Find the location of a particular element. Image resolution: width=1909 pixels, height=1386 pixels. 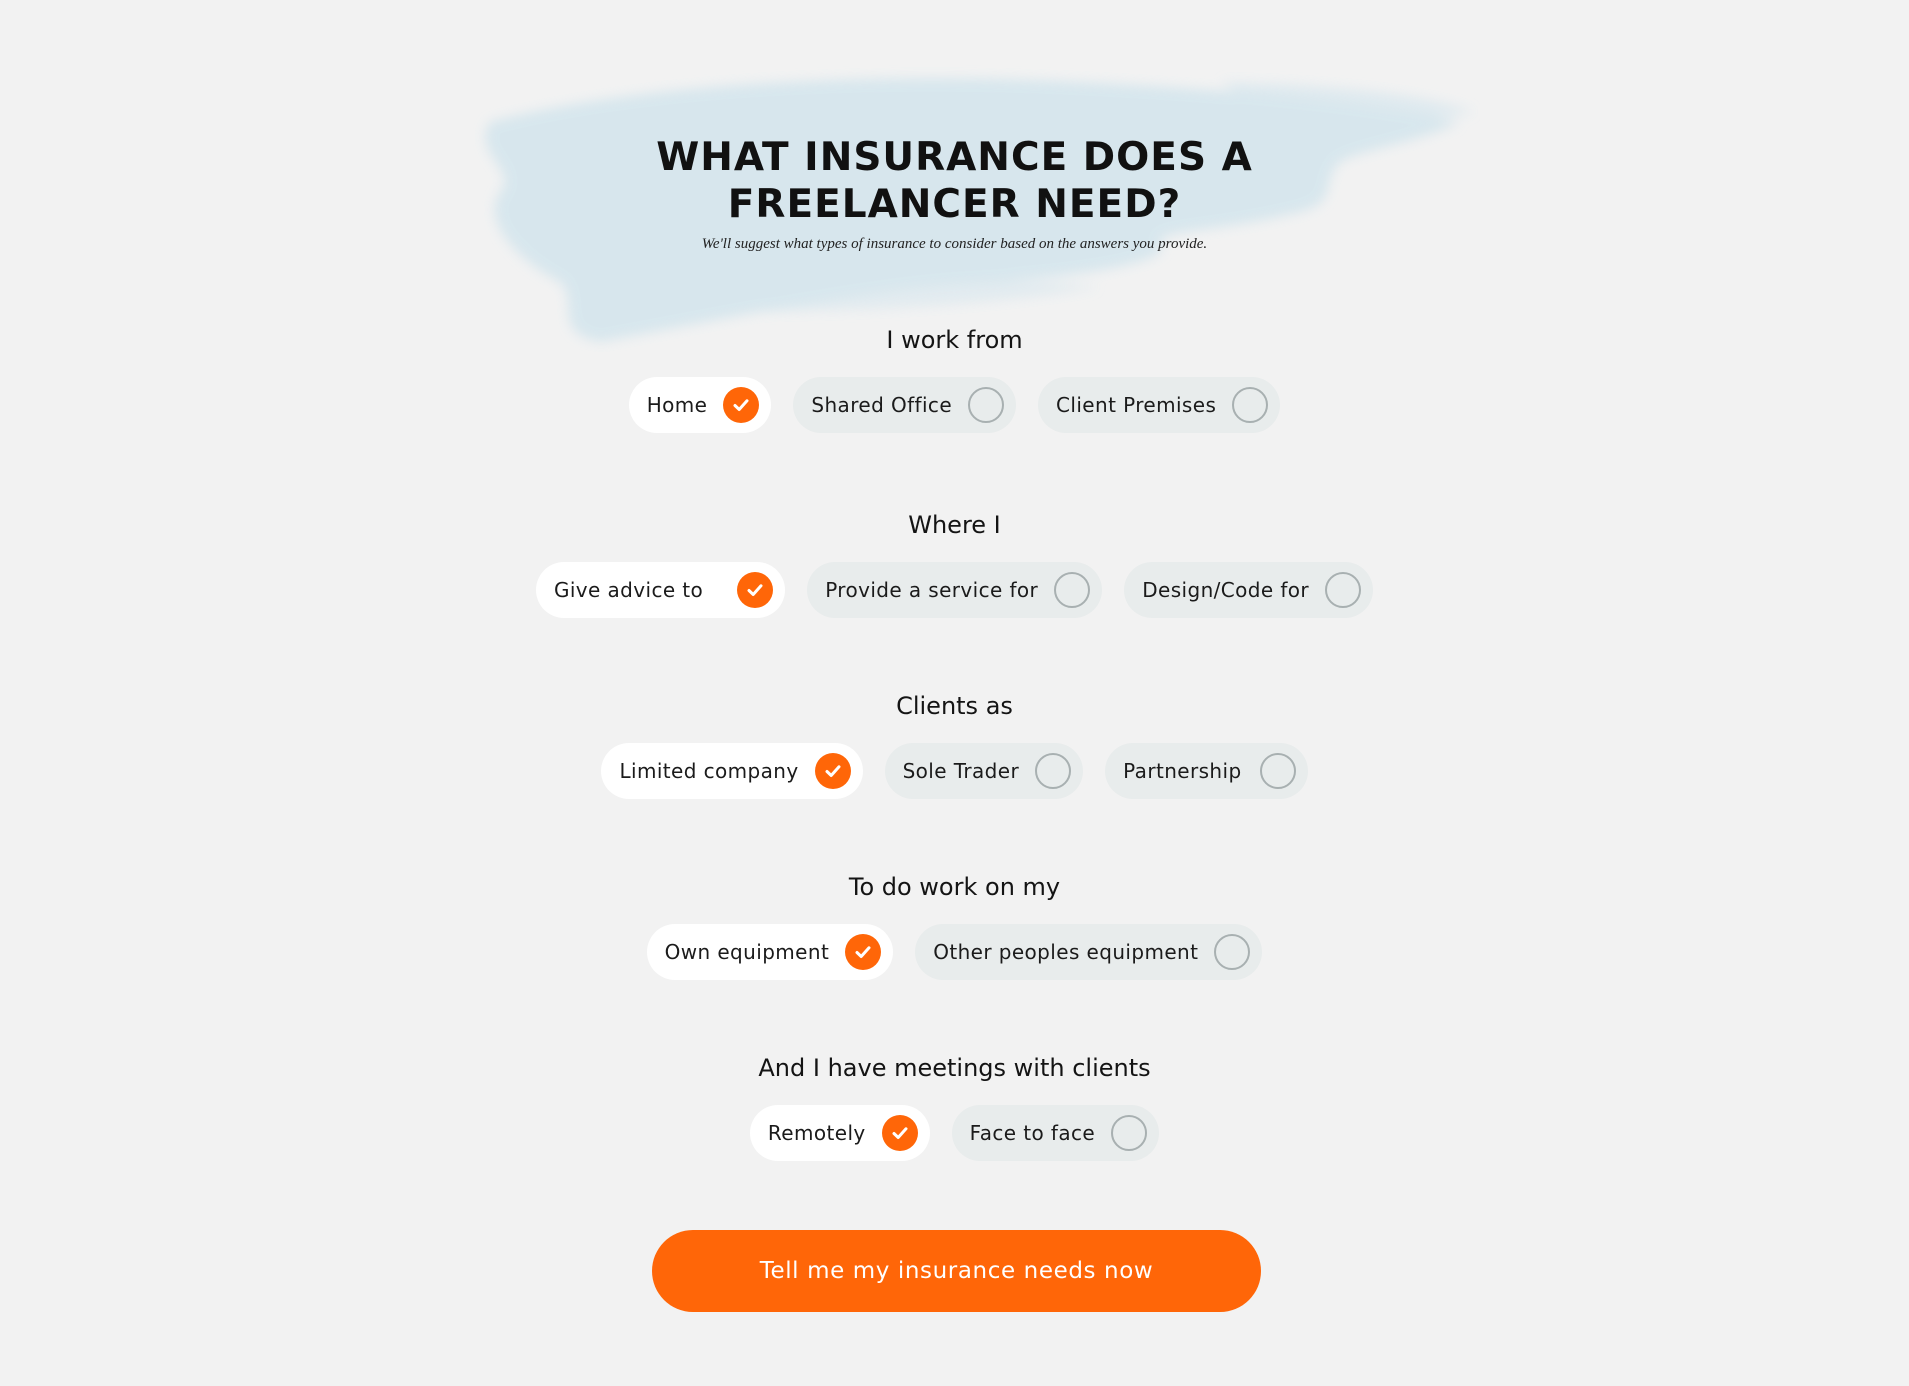

option-shared-office: Shared Office is located at coordinates (905, 405).